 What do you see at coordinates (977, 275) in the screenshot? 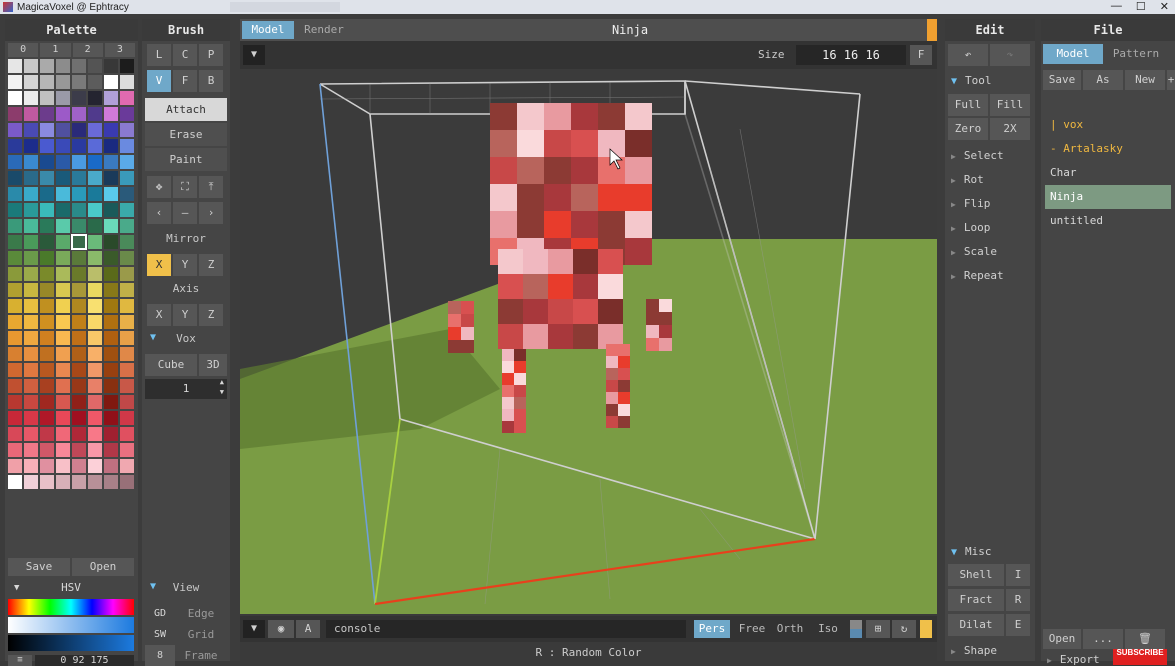
I see `repeat-item: ▶ Repeat` at bounding box center [977, 275].